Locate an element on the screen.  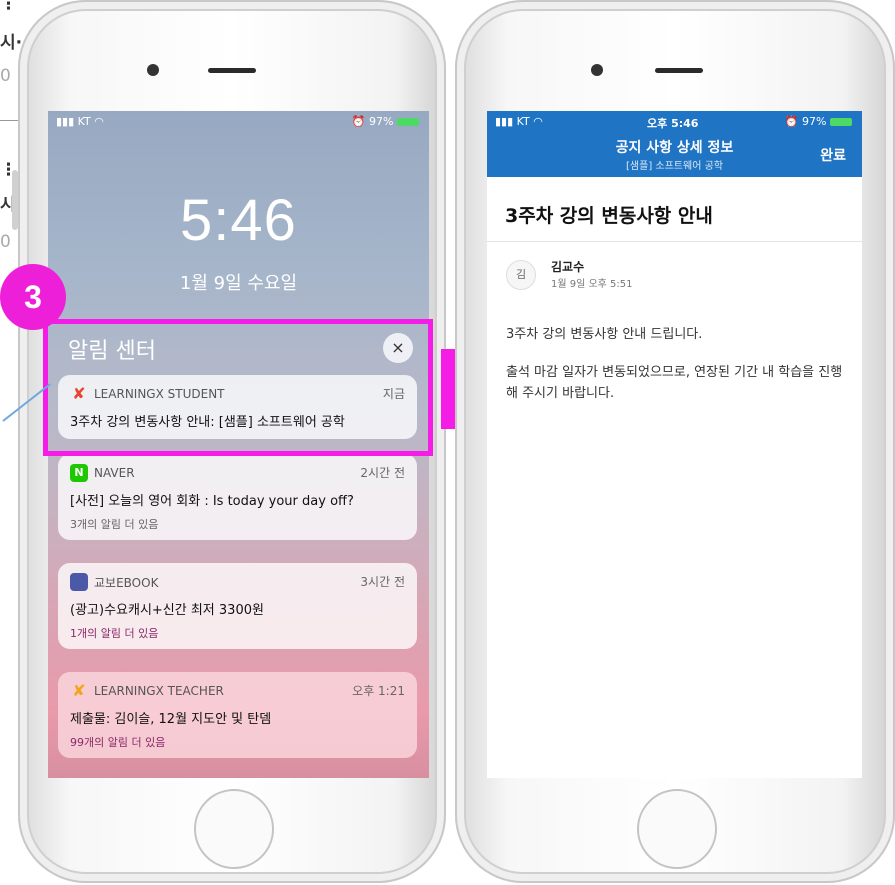
highlight-box is located at coordinates (238, 387).